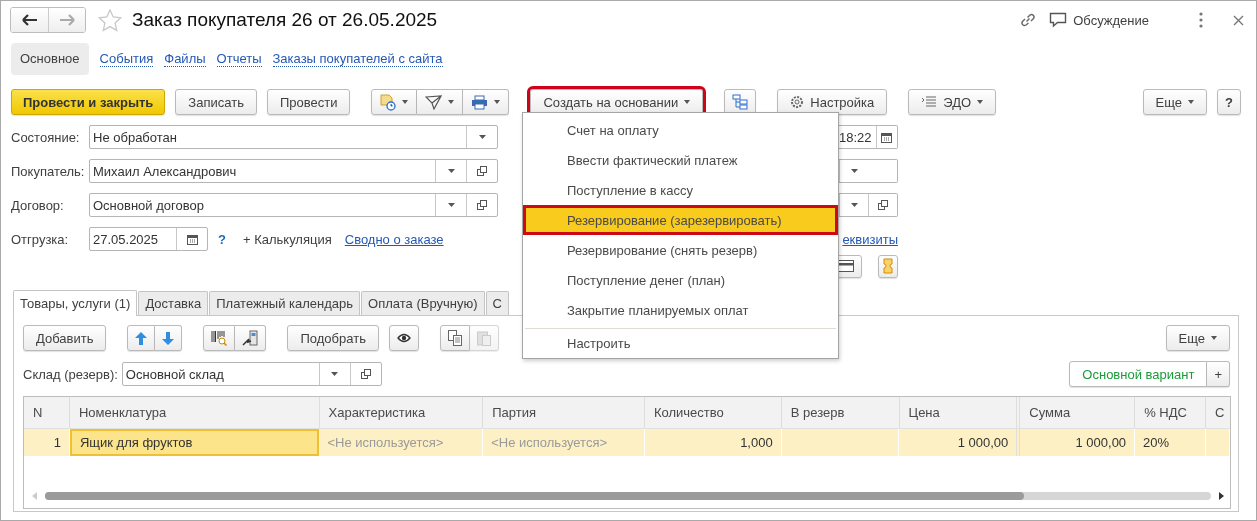 The image size is (1257, 521). What do you see at coordinates (564, 412) in the screenshot?
I see `column-header: Партия` at bounding box center [564, 412].